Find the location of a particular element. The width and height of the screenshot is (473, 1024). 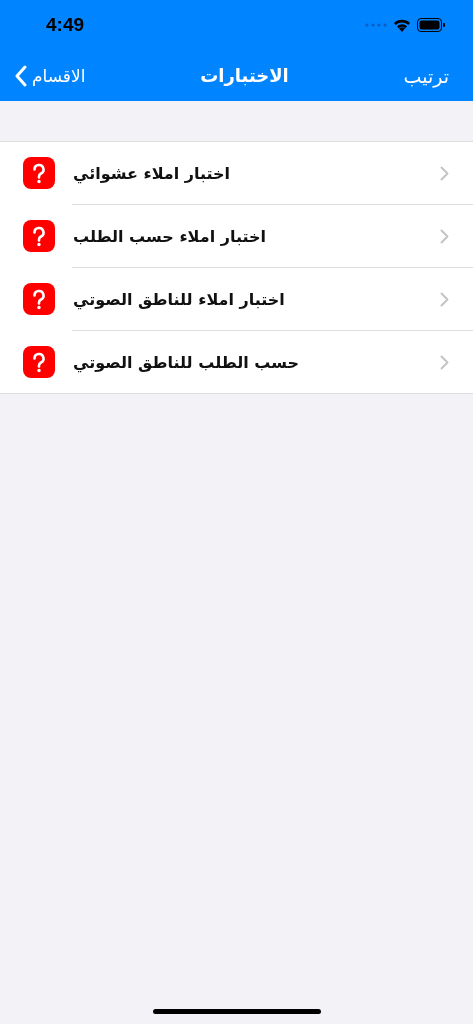

chevron-left-icon is located at coordinates (21, 75).